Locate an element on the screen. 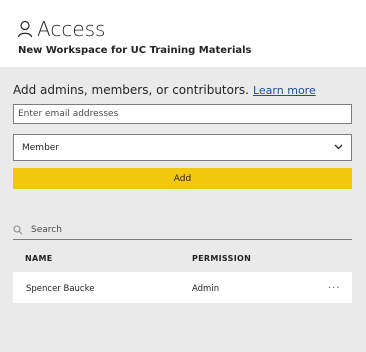  role-select-value: Member is located at coordinates (41, 147).